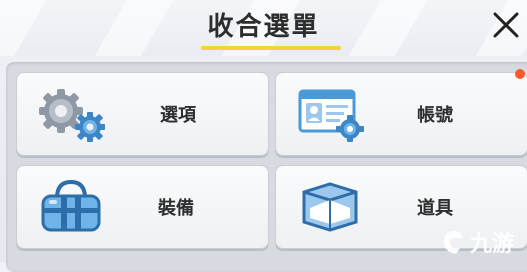 The height and width of the screenshot is (272, 527). What do you see at coordinates (271, 48) in the screenshot?
I see `title-underline` at bounding box center [271, 48].